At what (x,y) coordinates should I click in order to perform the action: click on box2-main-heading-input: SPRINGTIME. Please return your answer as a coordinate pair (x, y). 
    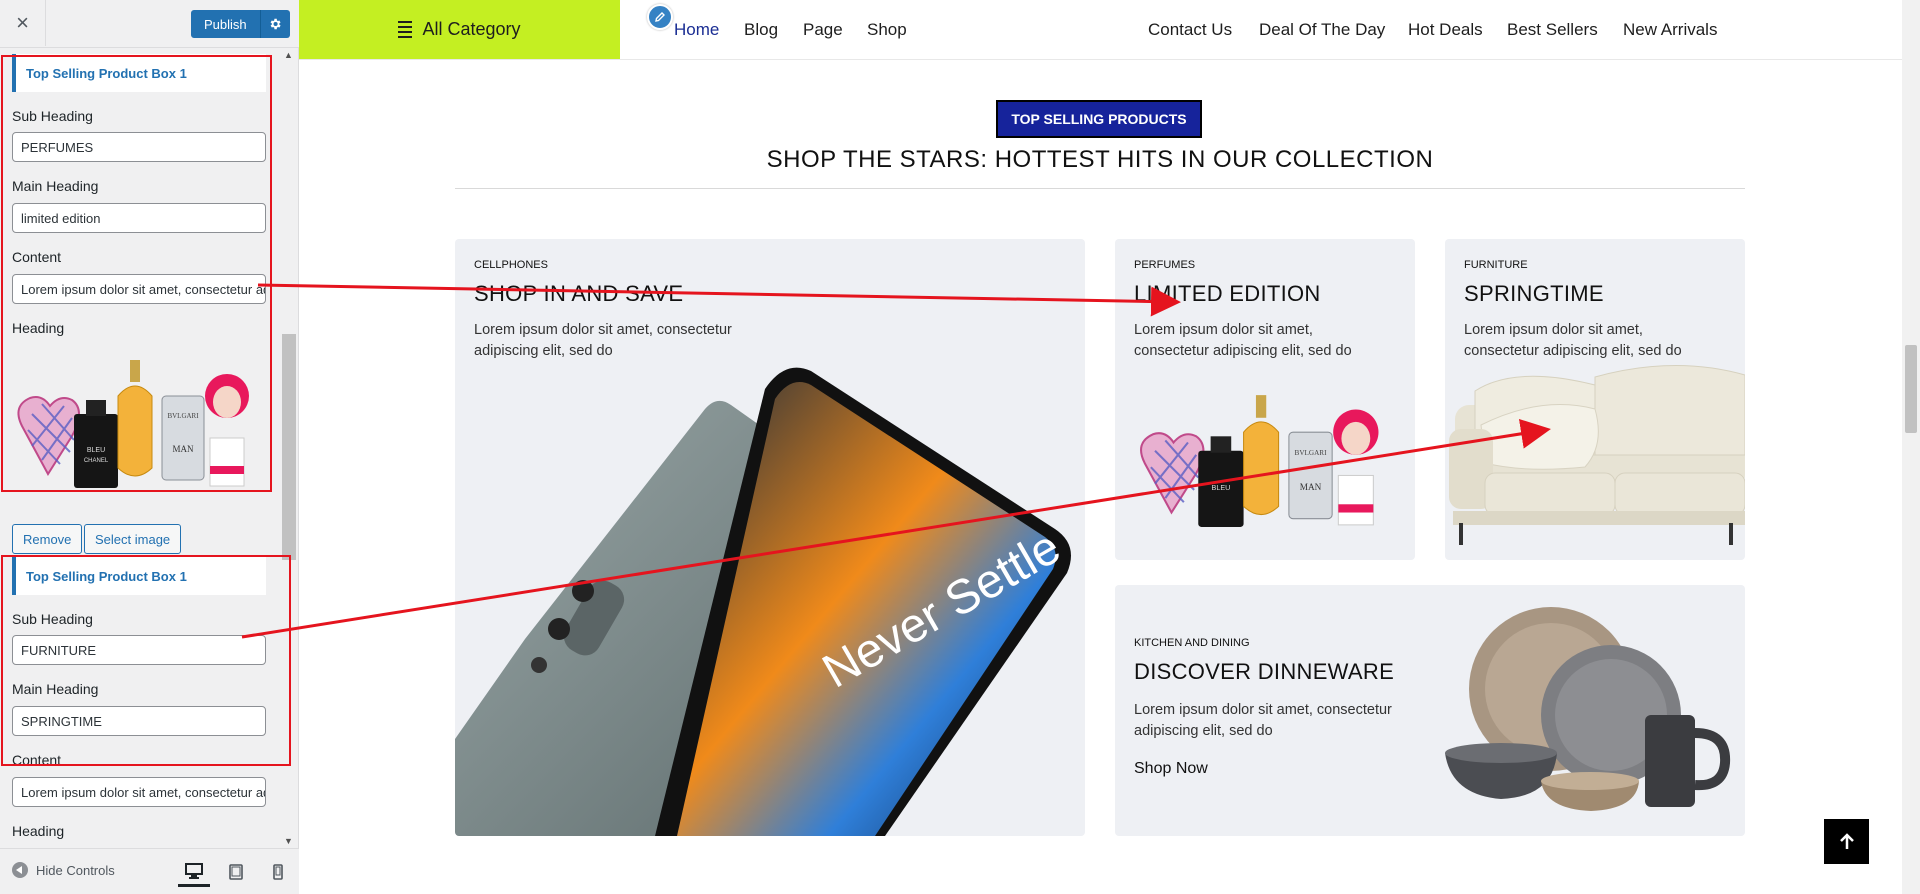
    Looking at the image, I should click on (139, 721).